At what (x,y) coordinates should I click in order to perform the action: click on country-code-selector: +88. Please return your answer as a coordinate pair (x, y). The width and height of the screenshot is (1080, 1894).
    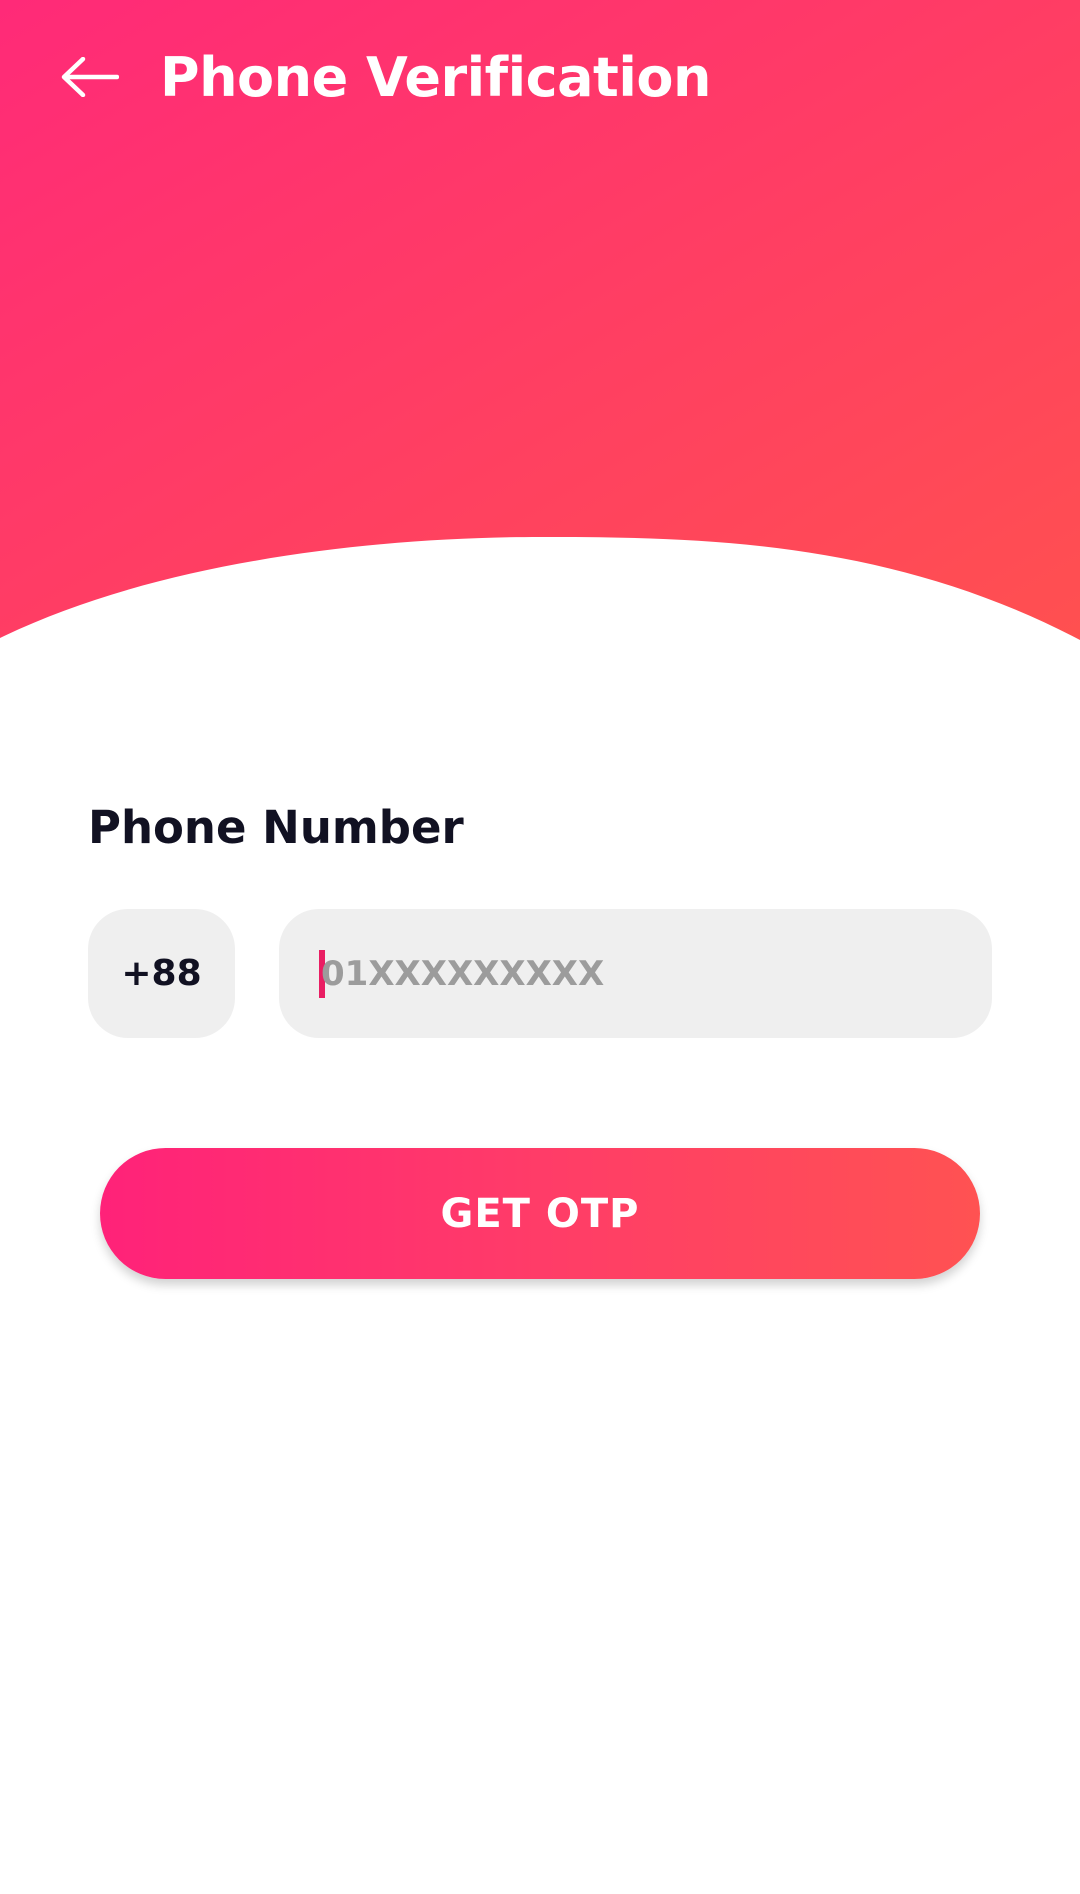
    Looking at the image, I should click on (161, 973).